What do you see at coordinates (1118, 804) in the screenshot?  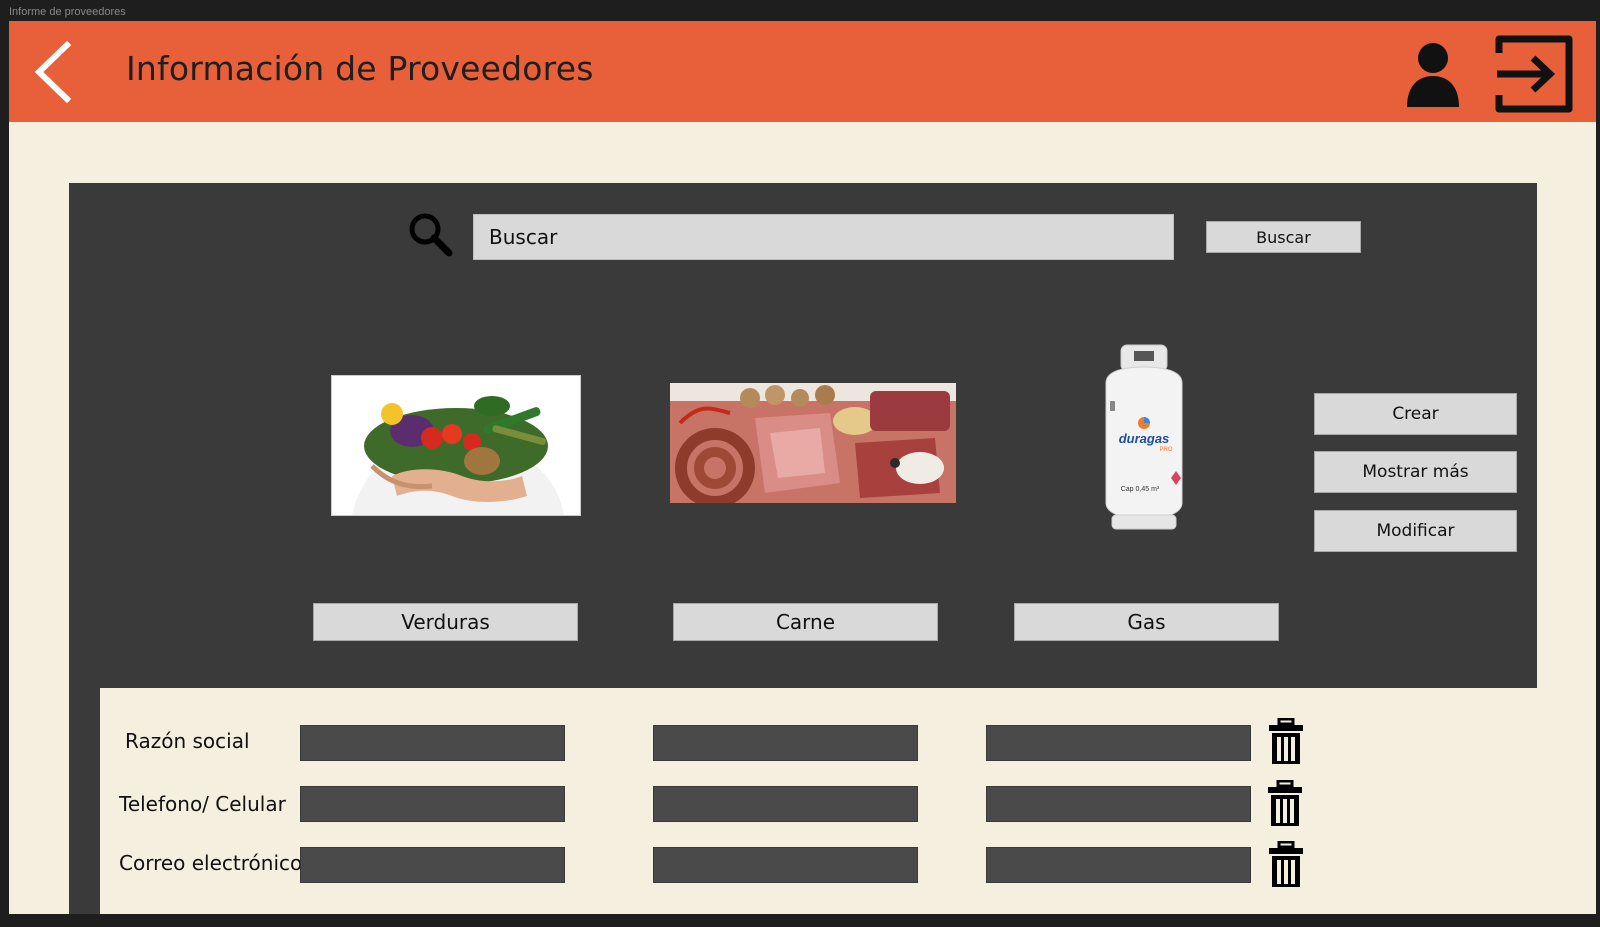 I see `telefono-field-gas` at bounding box center [1118, 804].